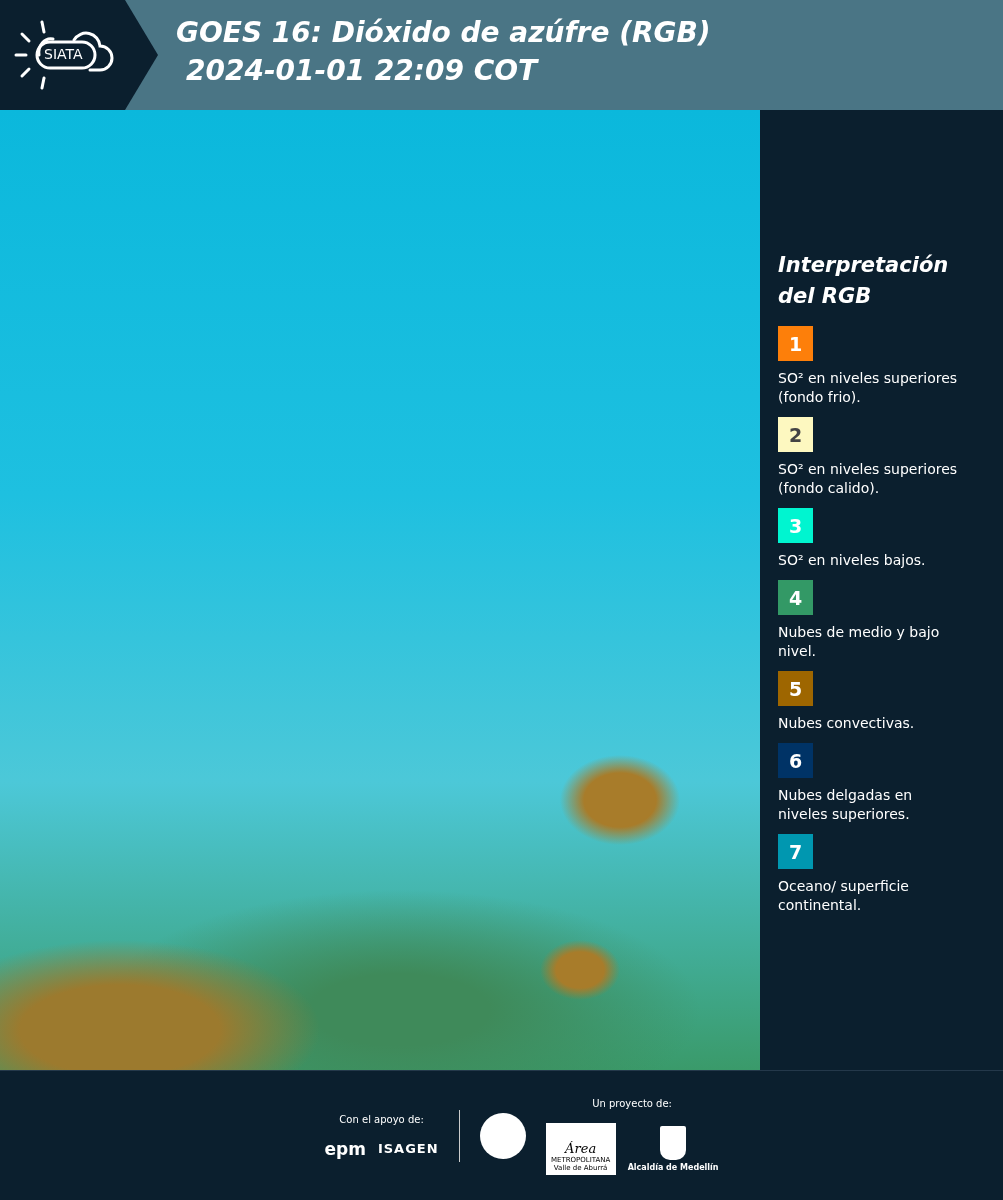  What do you see at coordinates (859, 642) in the screenshot?
I see `legend-text: Nubes de medio y bajo nivel.` at bounding box center [859, 642].